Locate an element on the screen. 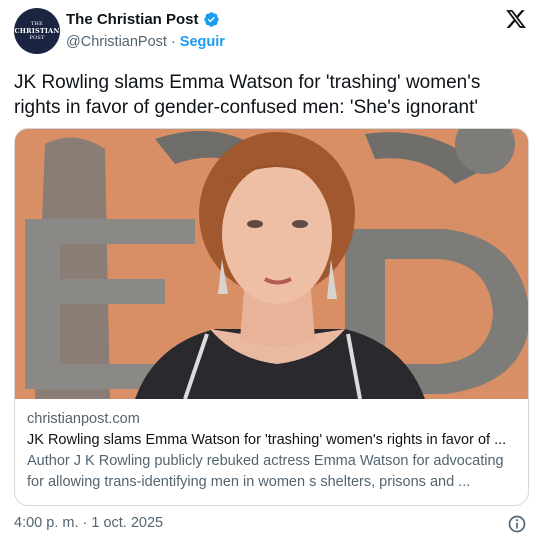 The height and width of the screenshot is (542, 541). verified-badge-icon is located at coordinates (211, 19).